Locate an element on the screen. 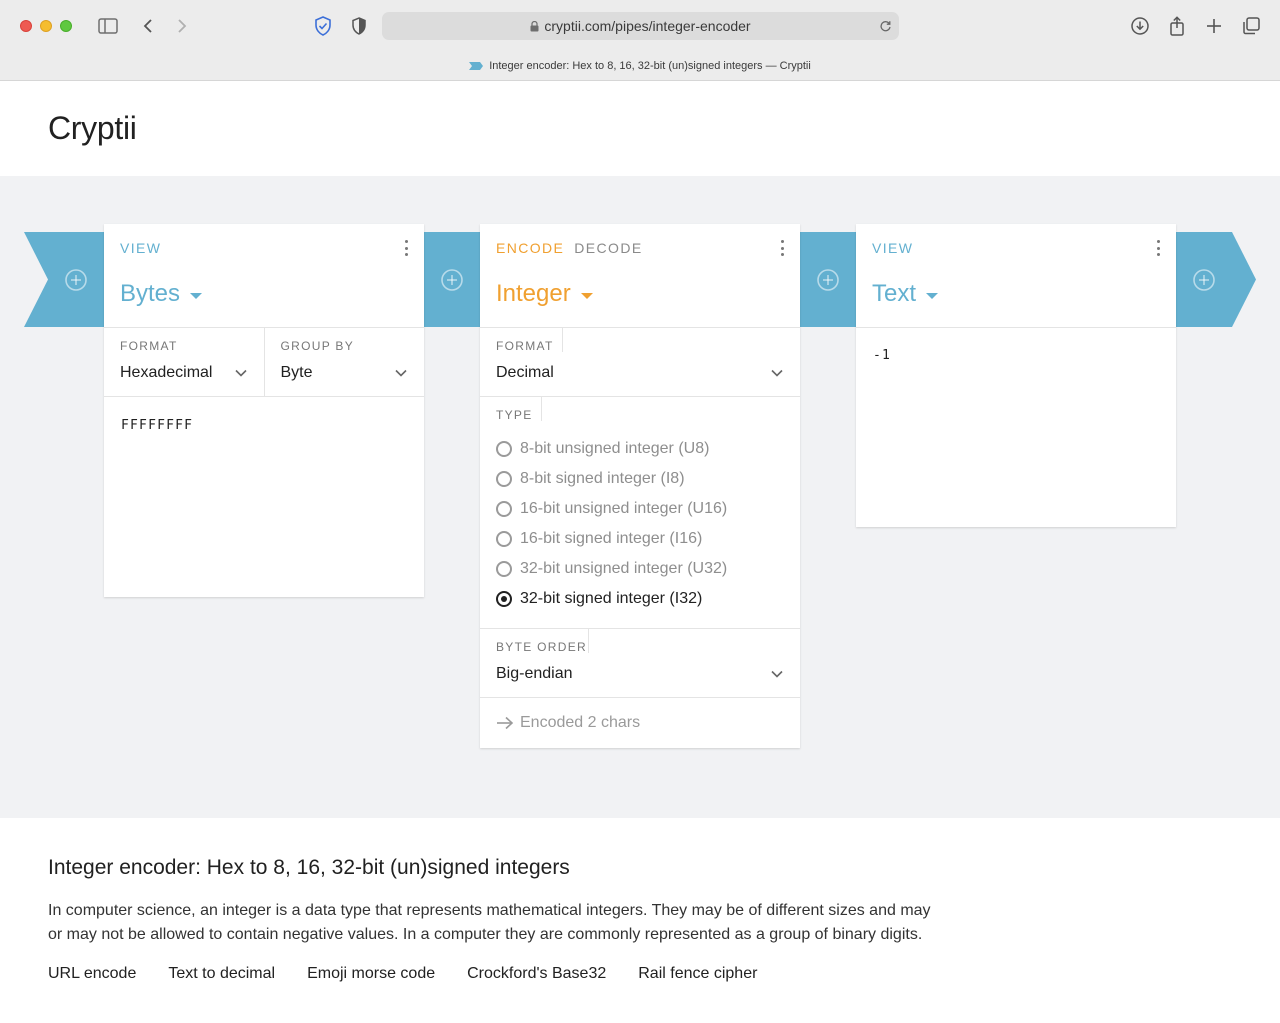  related-link: Text to decimal is located at coordinates (221, 974).